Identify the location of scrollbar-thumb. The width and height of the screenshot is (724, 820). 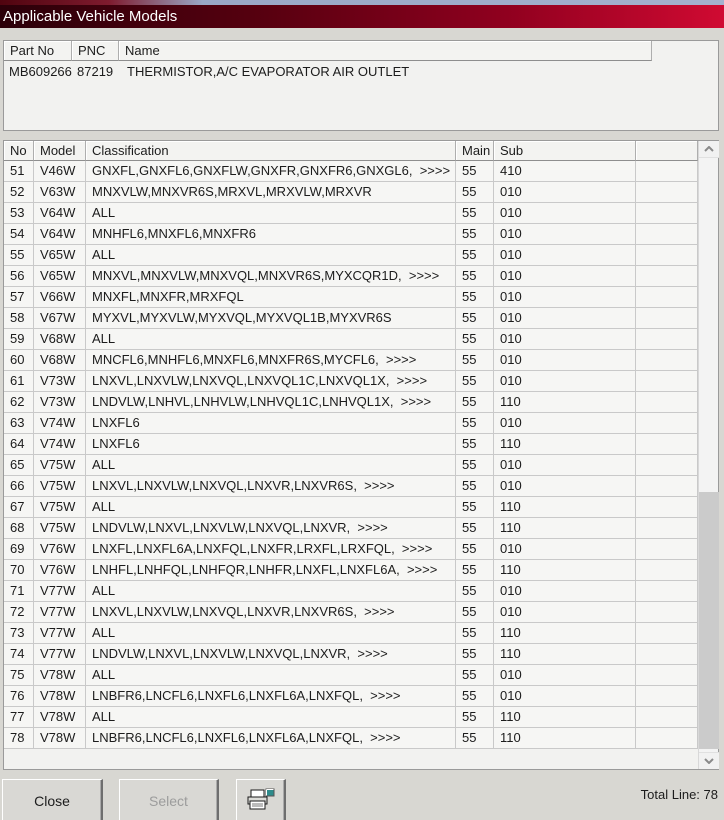
(709, 620).